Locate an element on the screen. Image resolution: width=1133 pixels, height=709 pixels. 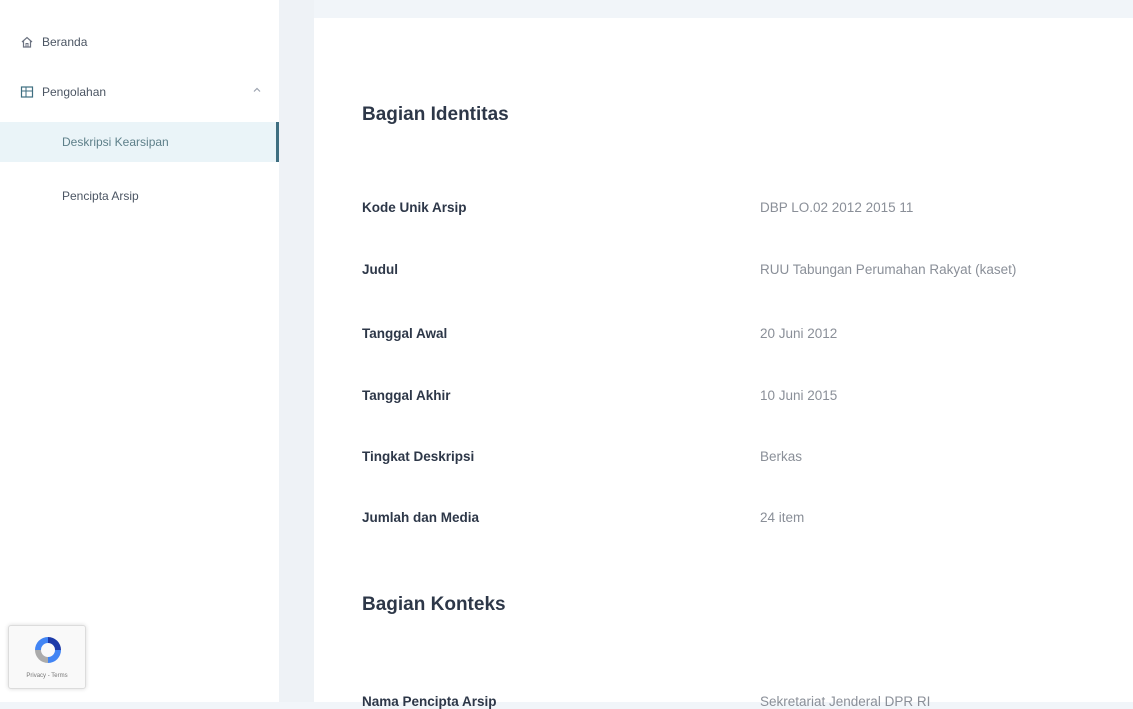
field-label: Tanggal Awal is located at coordinates (405, 333).